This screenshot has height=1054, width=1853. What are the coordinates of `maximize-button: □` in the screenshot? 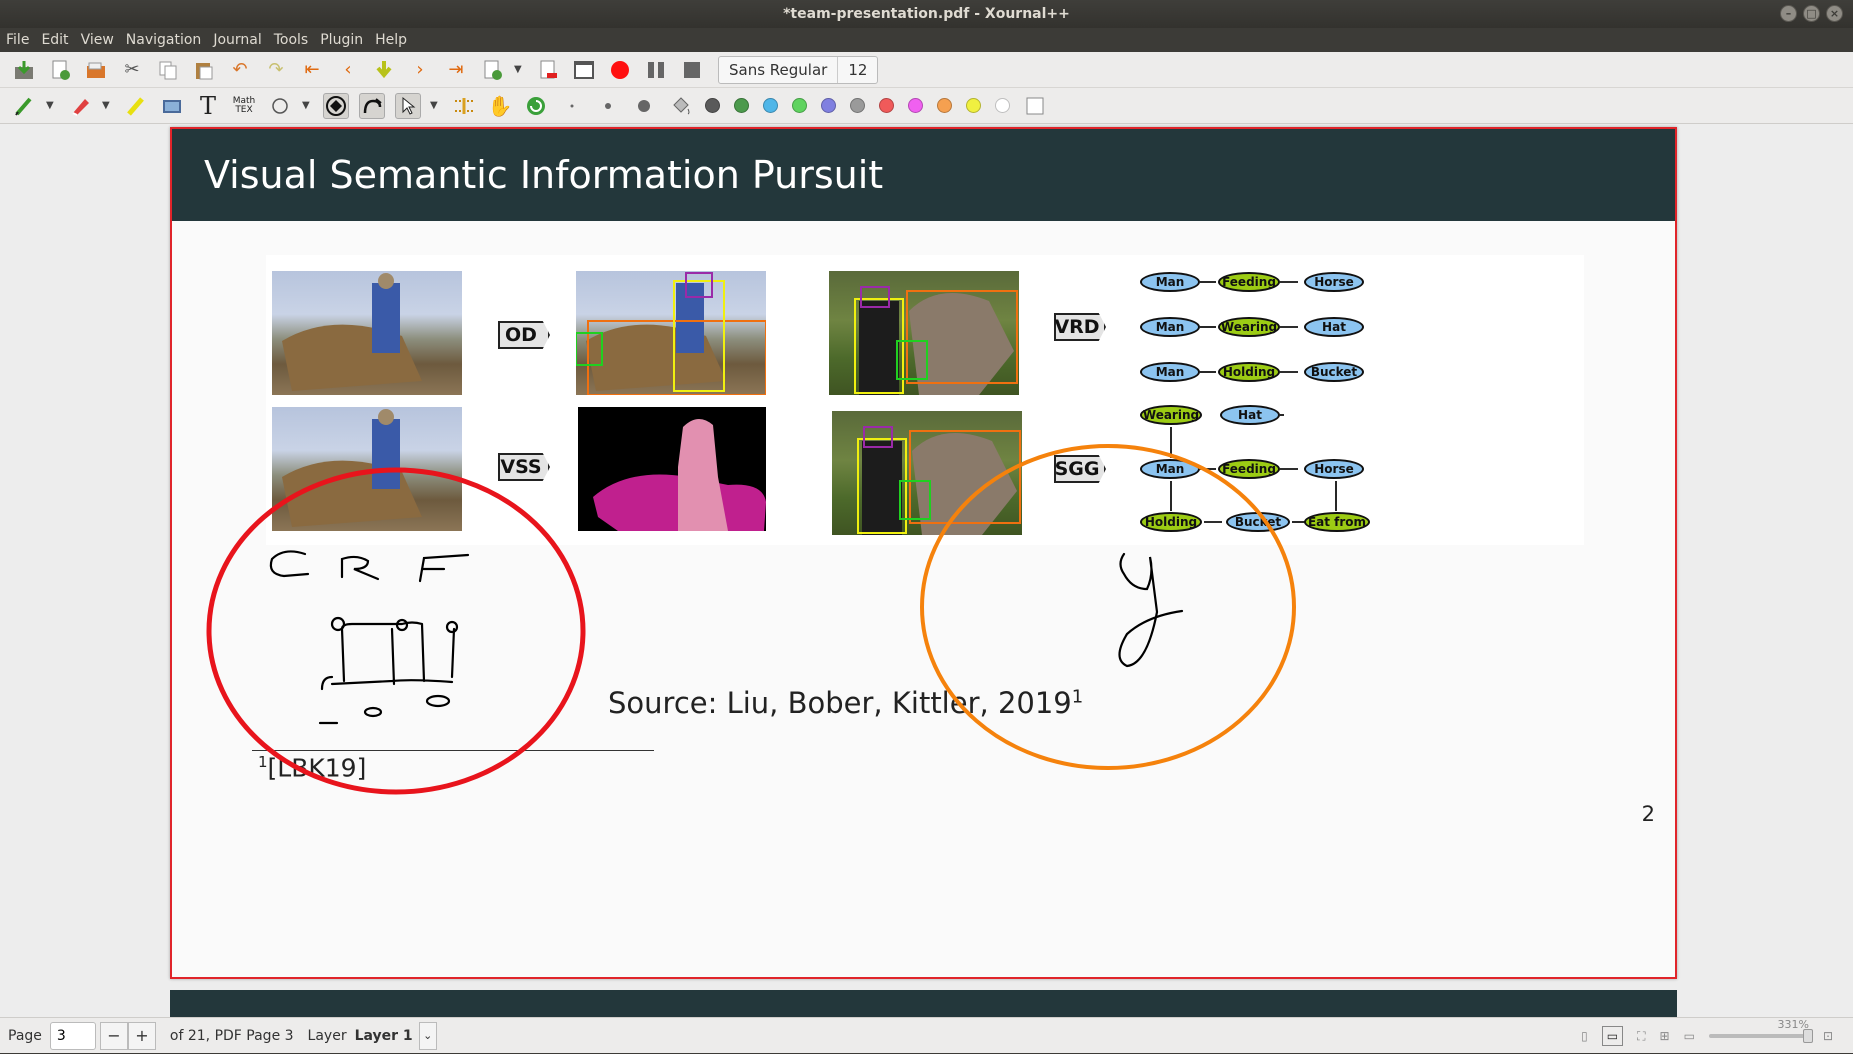 It's located at (1811, 13).